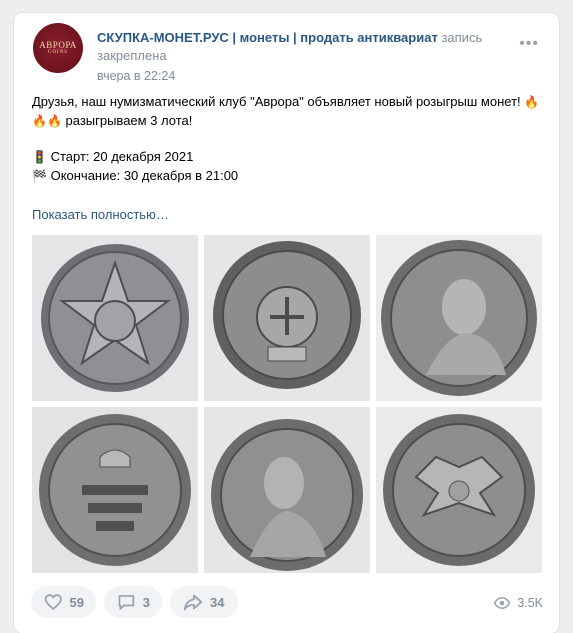 The image size is (573, 633). I want to click on comment-count: 3, so click(146, 602).